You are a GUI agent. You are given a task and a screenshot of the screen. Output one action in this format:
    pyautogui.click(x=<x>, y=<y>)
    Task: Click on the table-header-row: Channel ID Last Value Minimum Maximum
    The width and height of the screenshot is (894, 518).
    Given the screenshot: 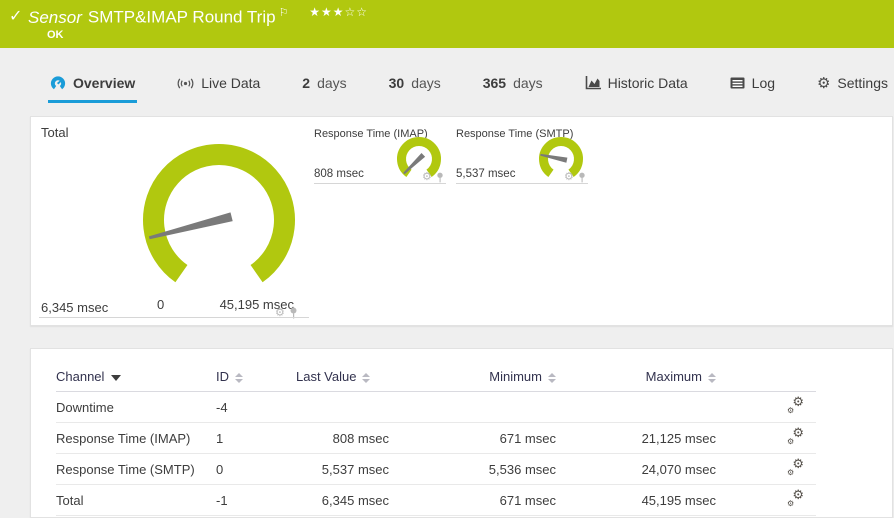 What is the action you would take?
    pyautogui.click(x=436, y=377)
    